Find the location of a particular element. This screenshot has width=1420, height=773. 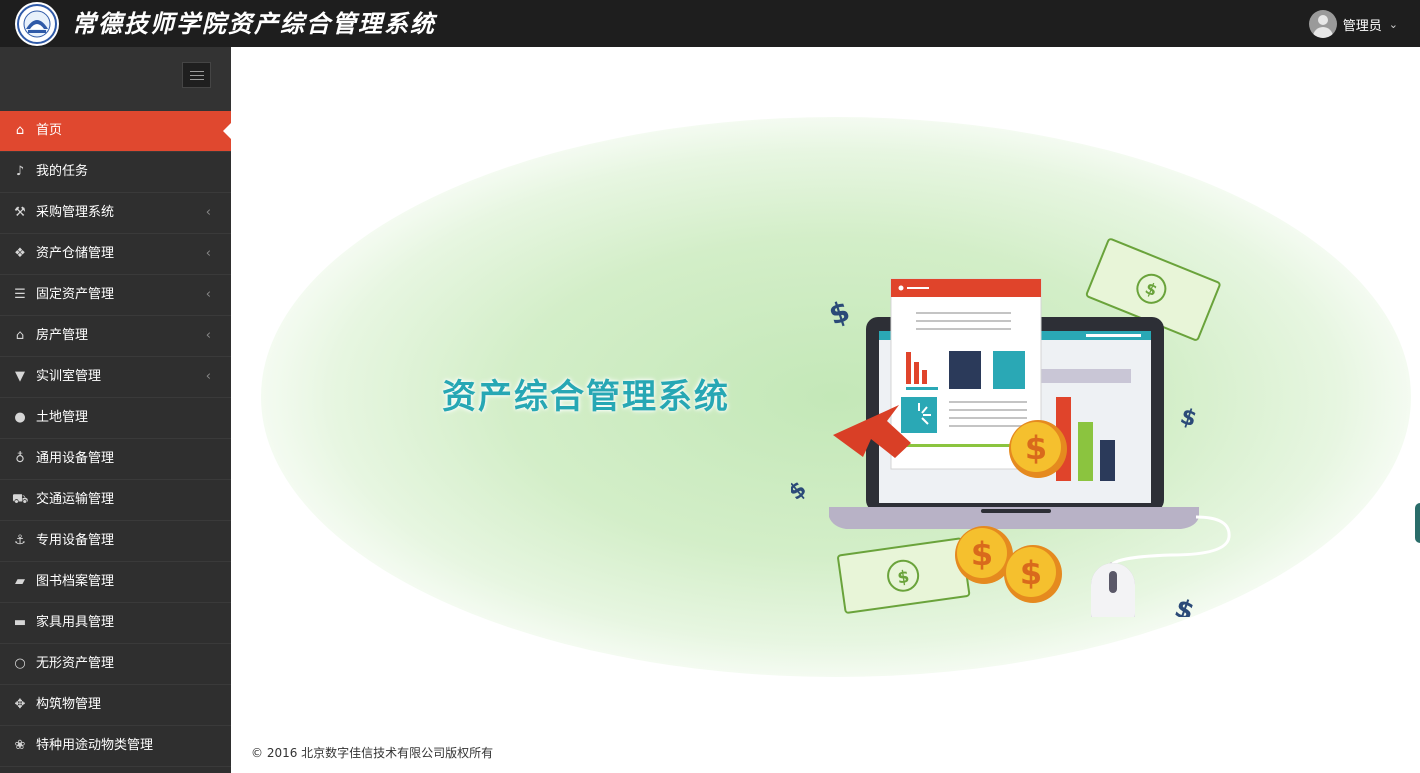

sidebar-item-label: 交通运输管理 is located at coordinates (75, 499).